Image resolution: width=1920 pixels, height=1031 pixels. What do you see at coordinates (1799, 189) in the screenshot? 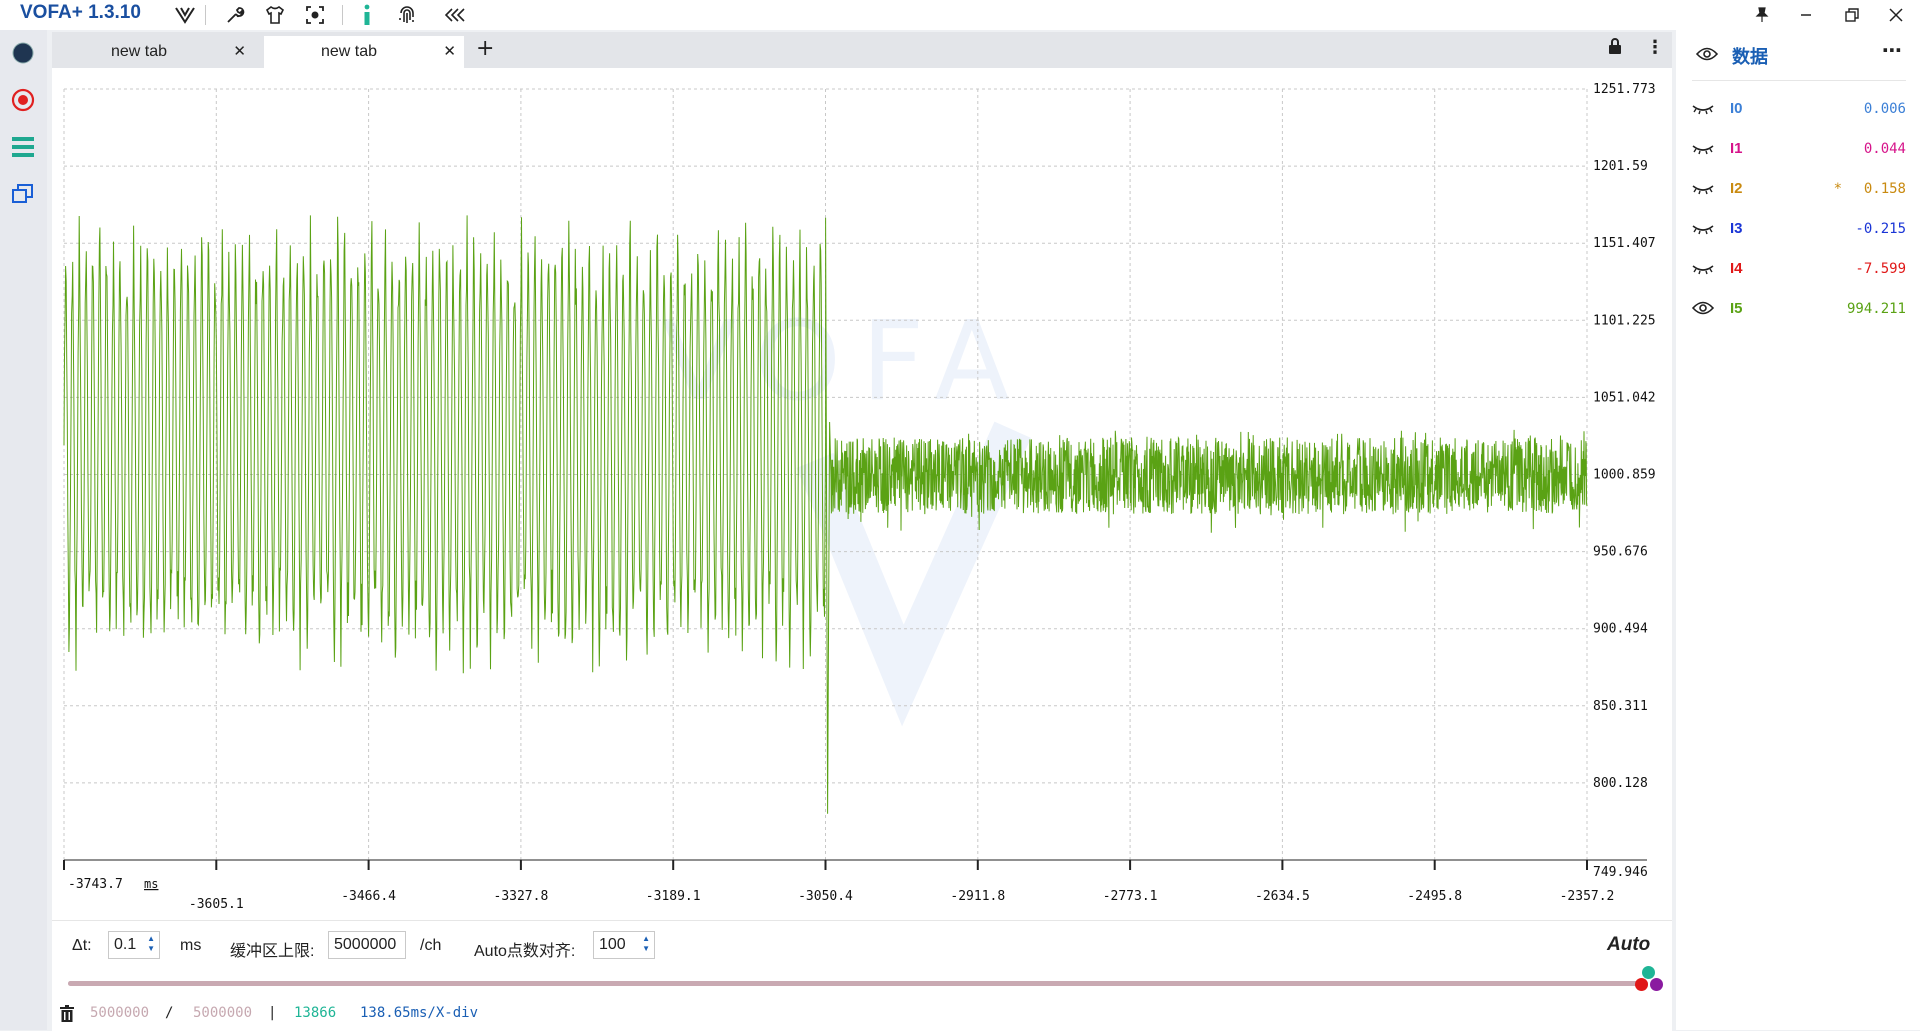
I see `channel-row-i2: I2 * 0.158` at bounding box center [1799, 189].